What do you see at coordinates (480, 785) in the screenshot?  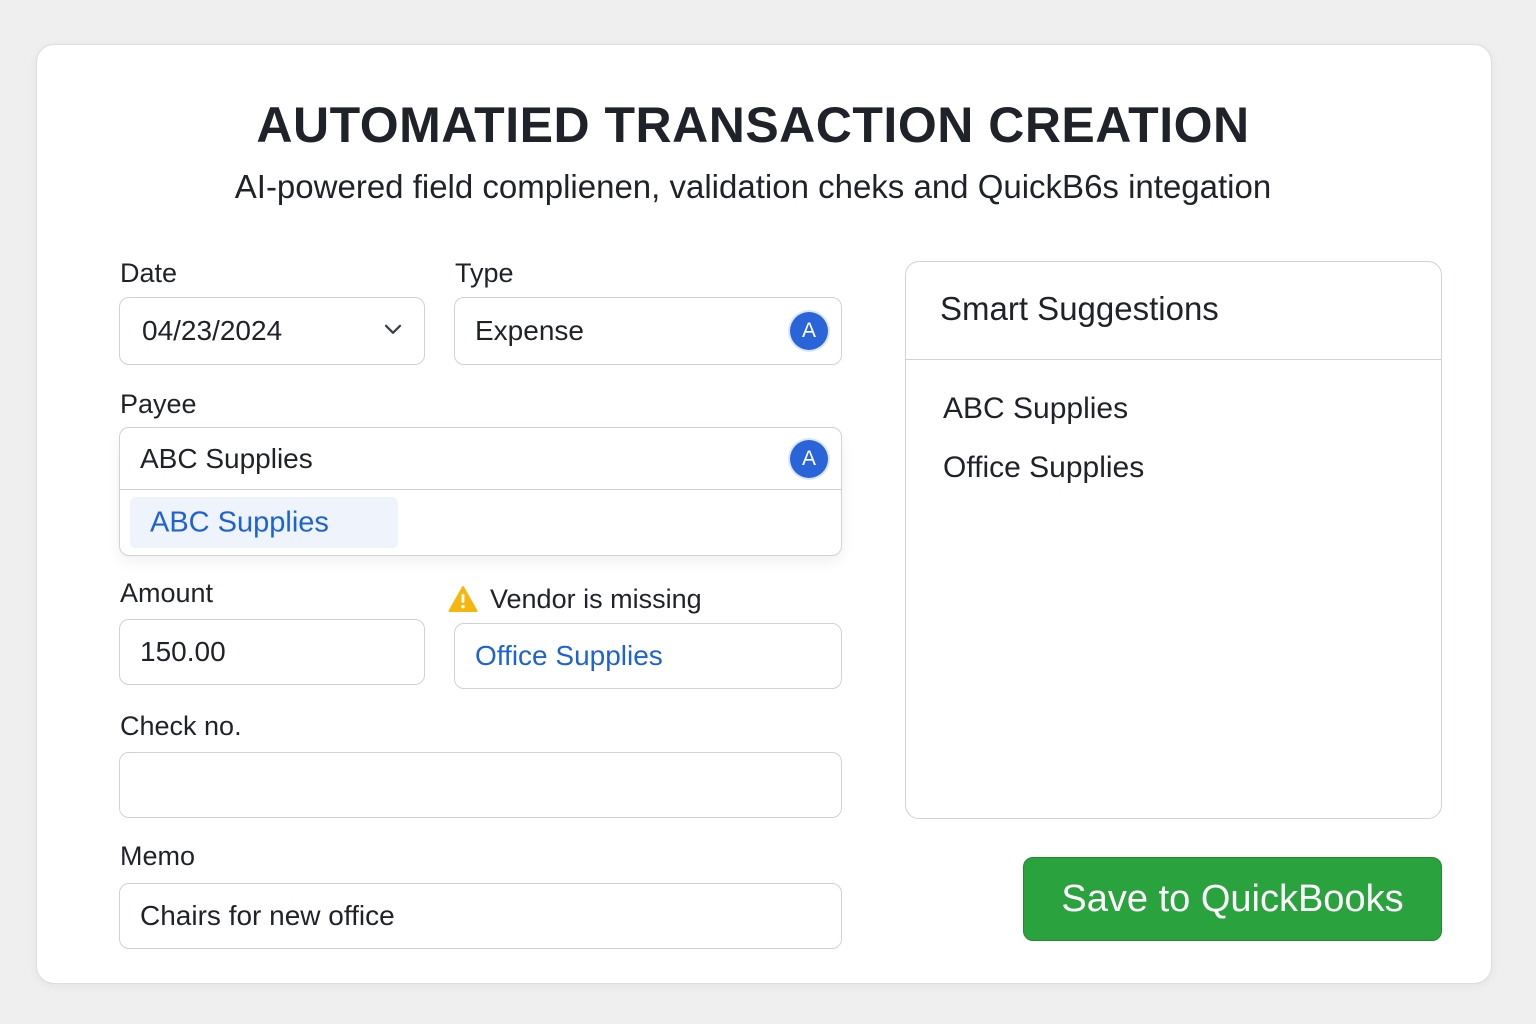 I see `check-no-field` at bounding box center [480, 785].